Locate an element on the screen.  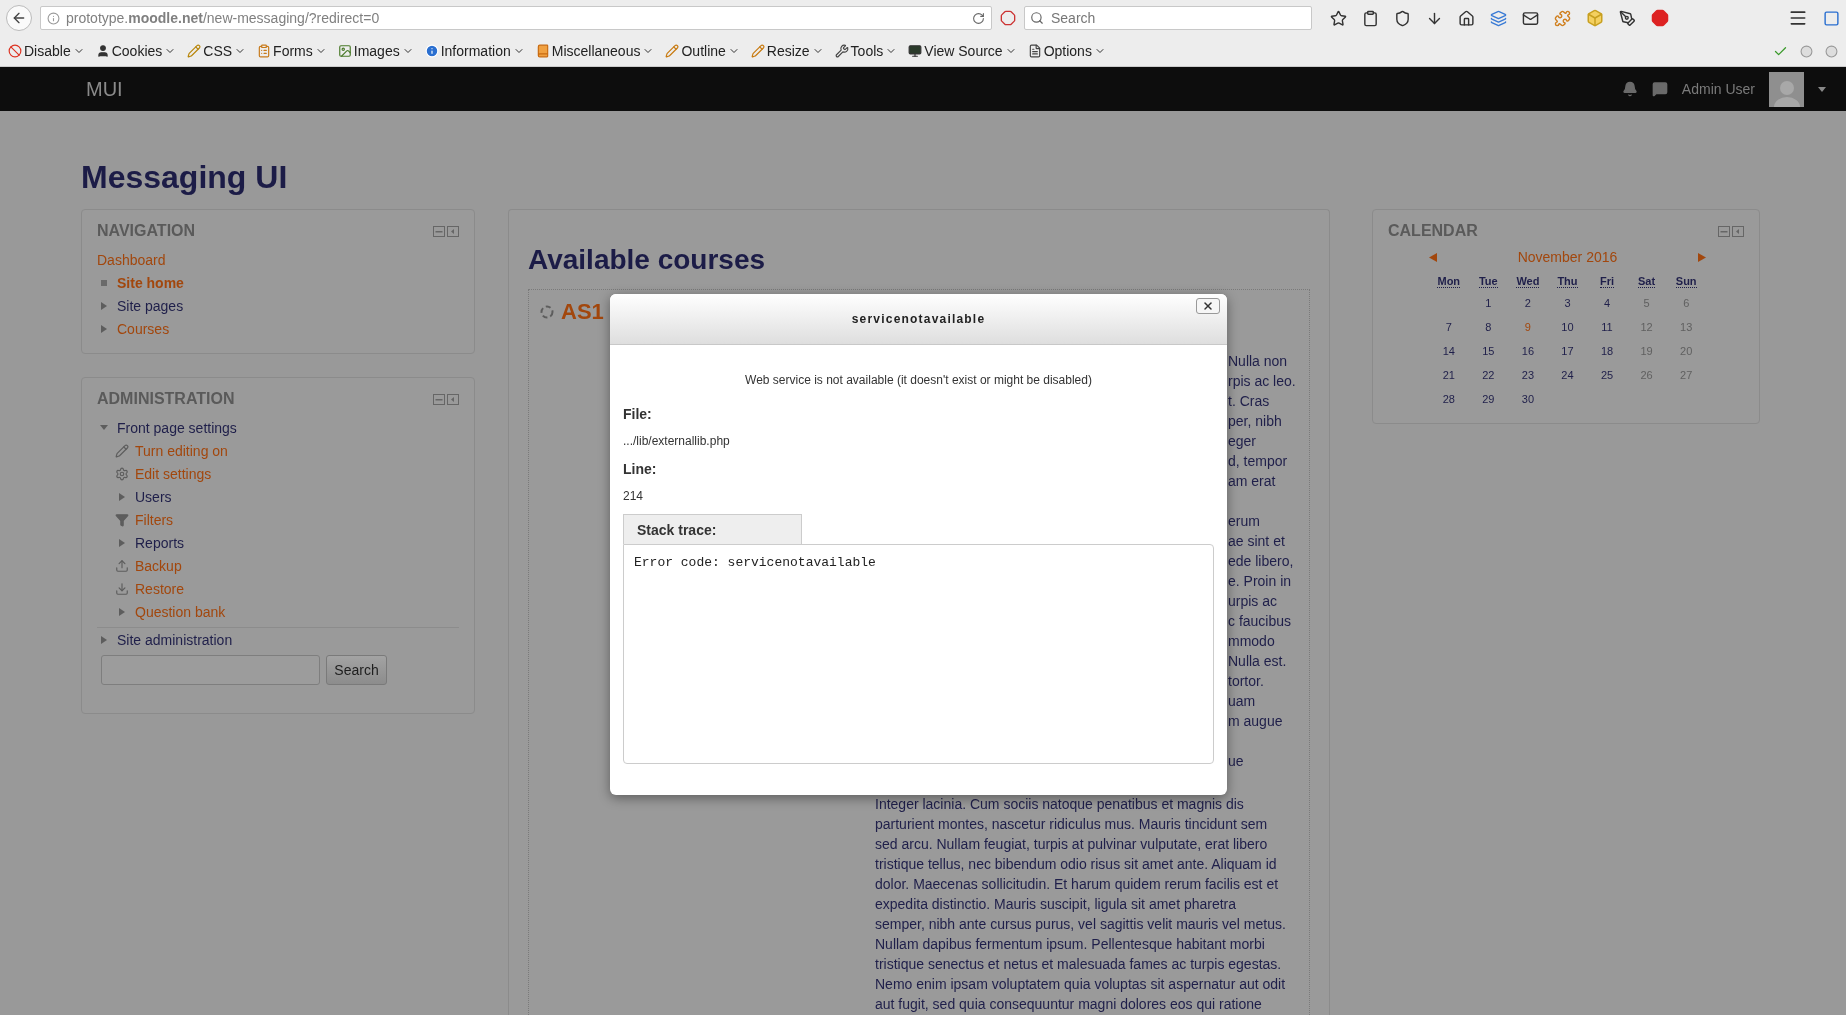
file-path: .../lib/externallib.php is located at coordinates (677, 441).